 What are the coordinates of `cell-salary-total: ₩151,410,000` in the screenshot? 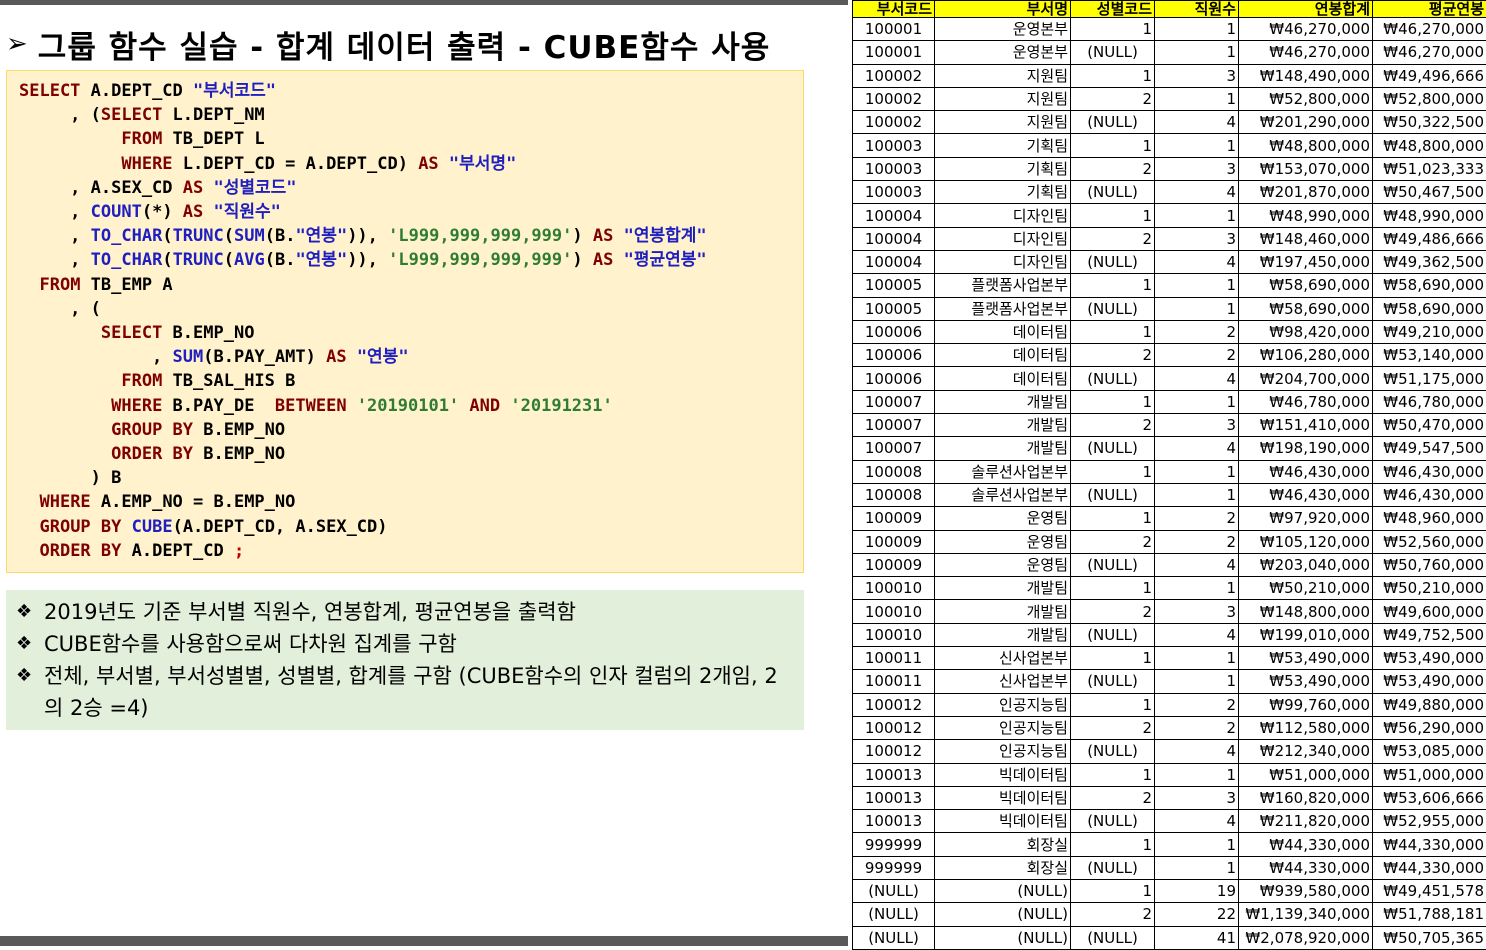 It's located at (1306, 425).